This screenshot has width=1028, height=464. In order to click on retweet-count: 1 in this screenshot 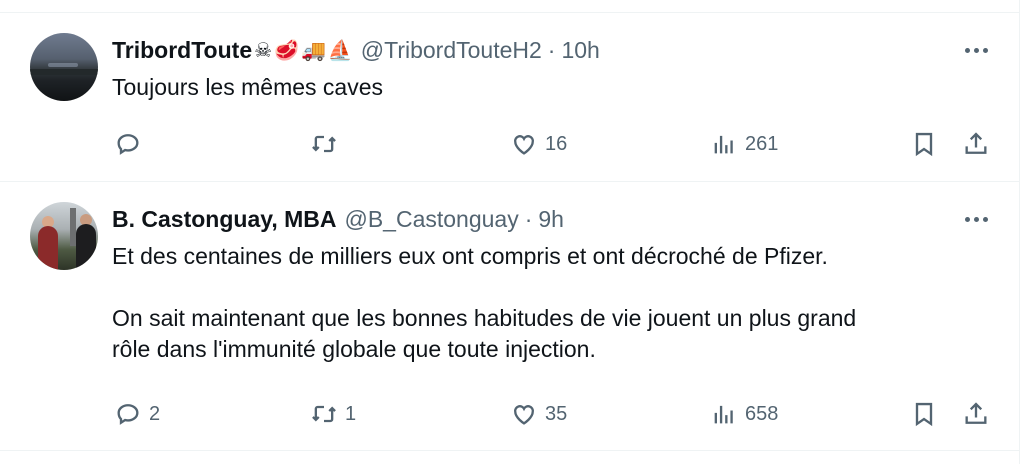, I will do `click(351, 413)`.